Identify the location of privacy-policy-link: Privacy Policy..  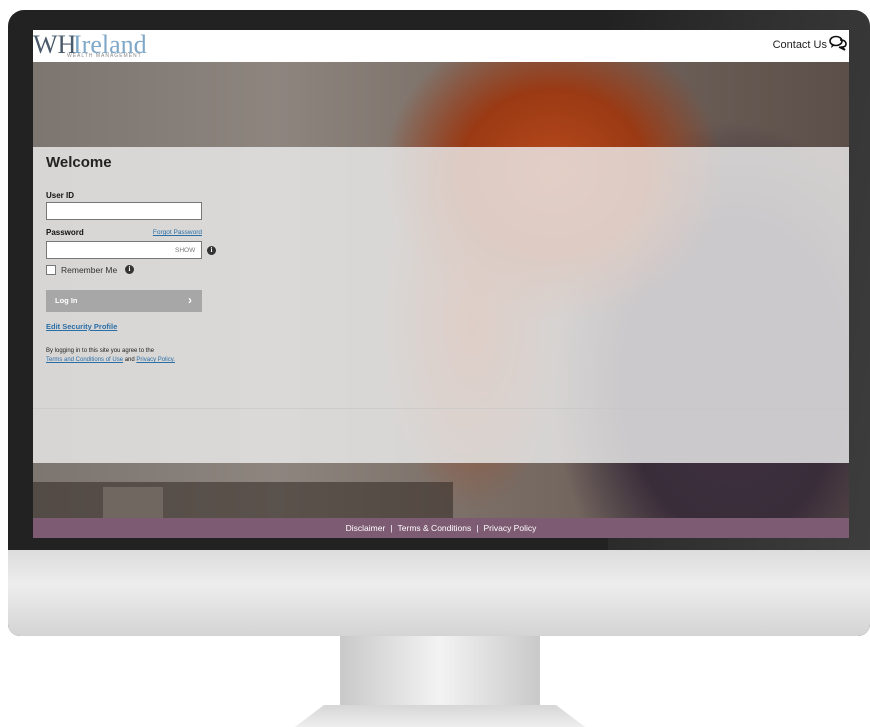
(155, 360).